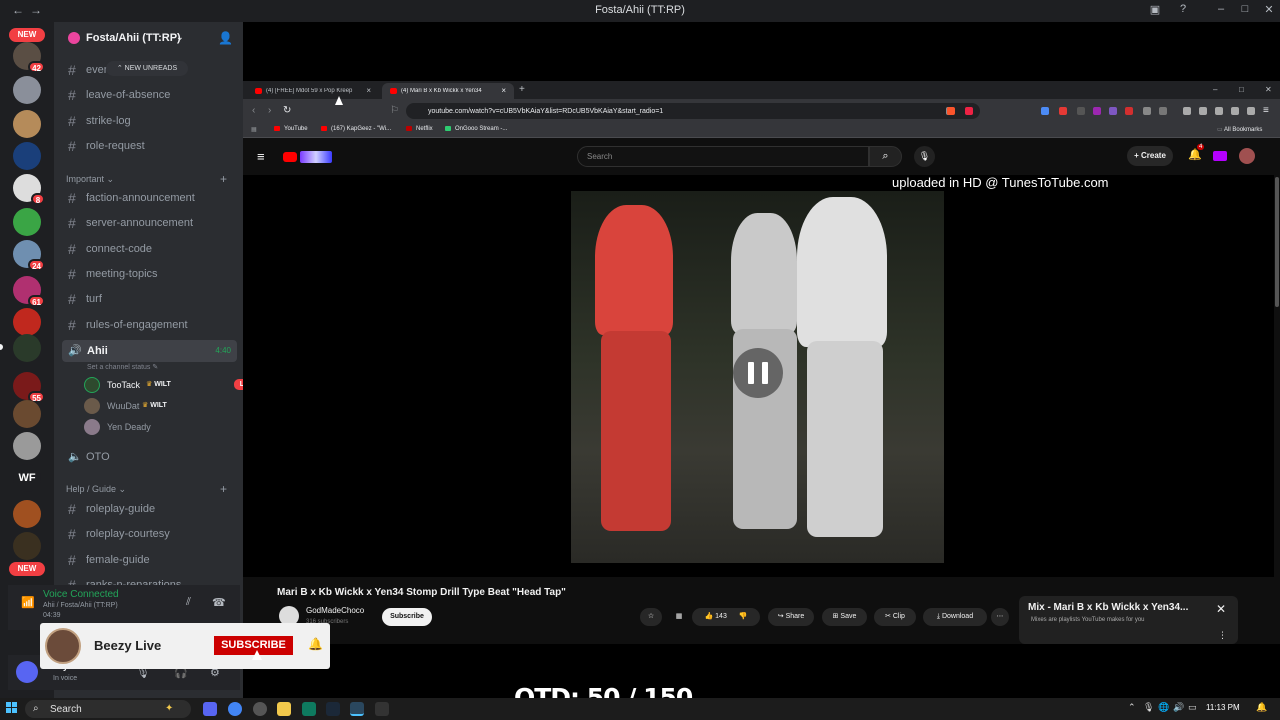  Describe the element at coordinates (219, 602) in the screenshot. I see `disconnect-icon: ☎` at that location.